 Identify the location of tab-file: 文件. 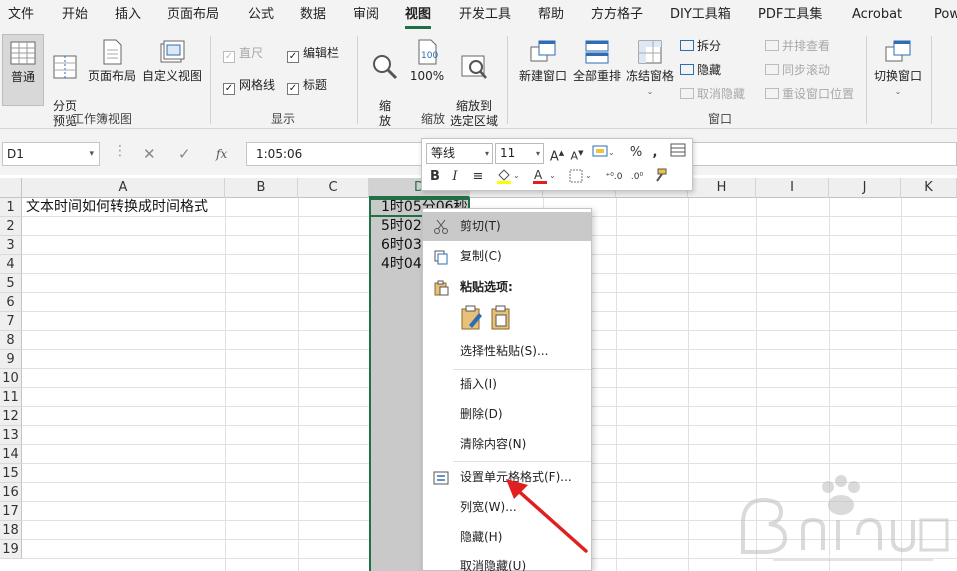
(21, 15).